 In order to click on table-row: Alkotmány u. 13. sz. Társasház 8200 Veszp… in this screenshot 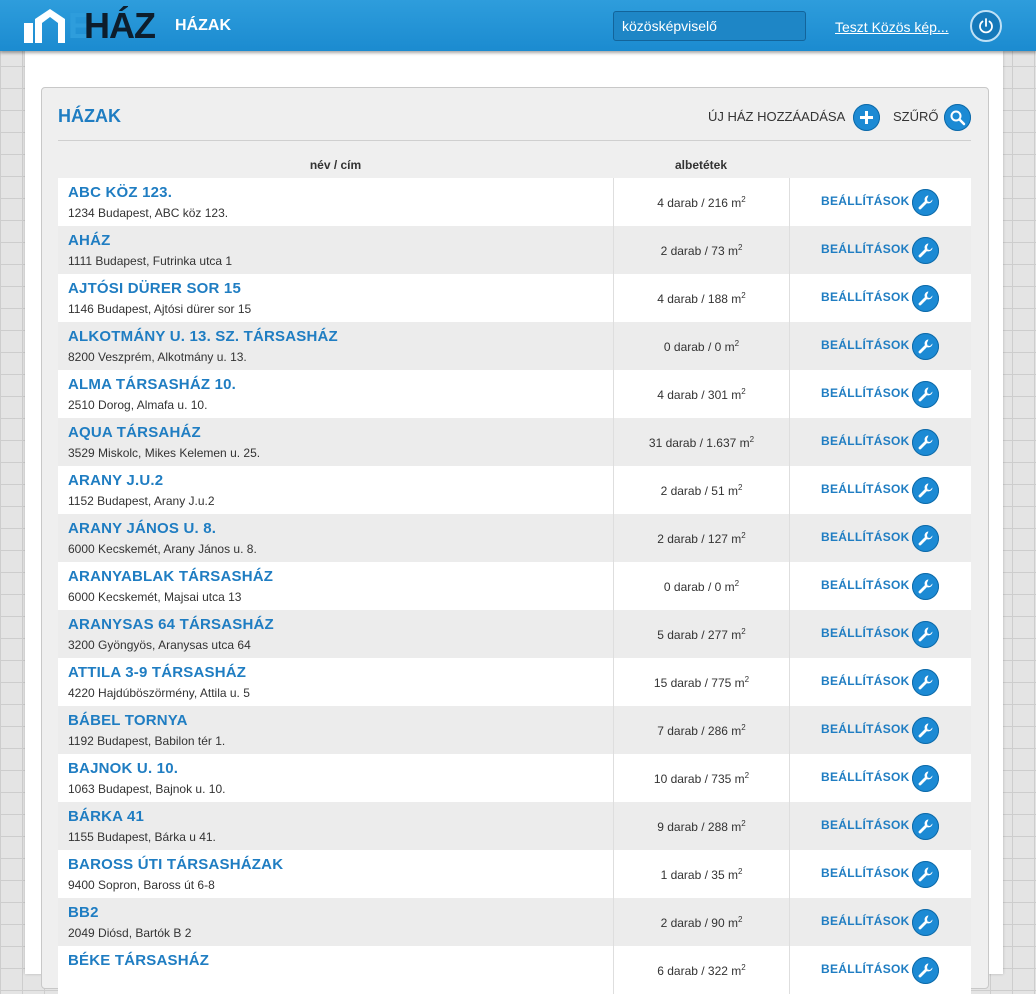, I will do `click(514, 346)`.